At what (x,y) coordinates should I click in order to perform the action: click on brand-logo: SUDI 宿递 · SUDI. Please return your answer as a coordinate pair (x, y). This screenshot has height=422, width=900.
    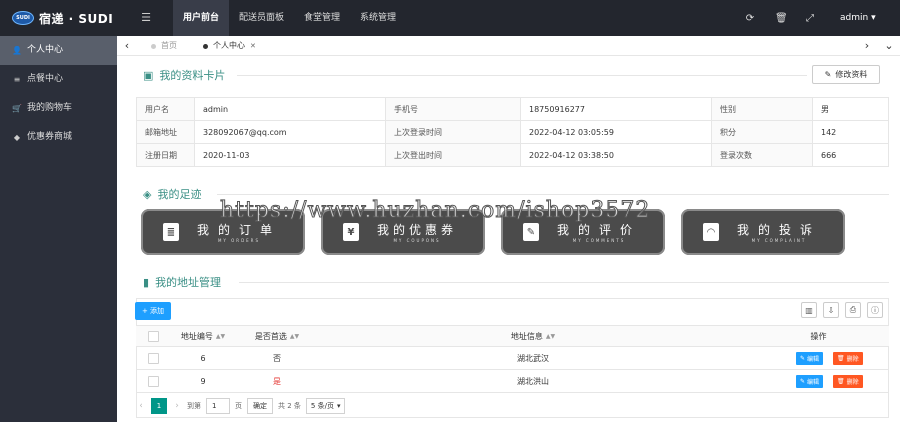
    Looking at the image, I should click on (58, 18).